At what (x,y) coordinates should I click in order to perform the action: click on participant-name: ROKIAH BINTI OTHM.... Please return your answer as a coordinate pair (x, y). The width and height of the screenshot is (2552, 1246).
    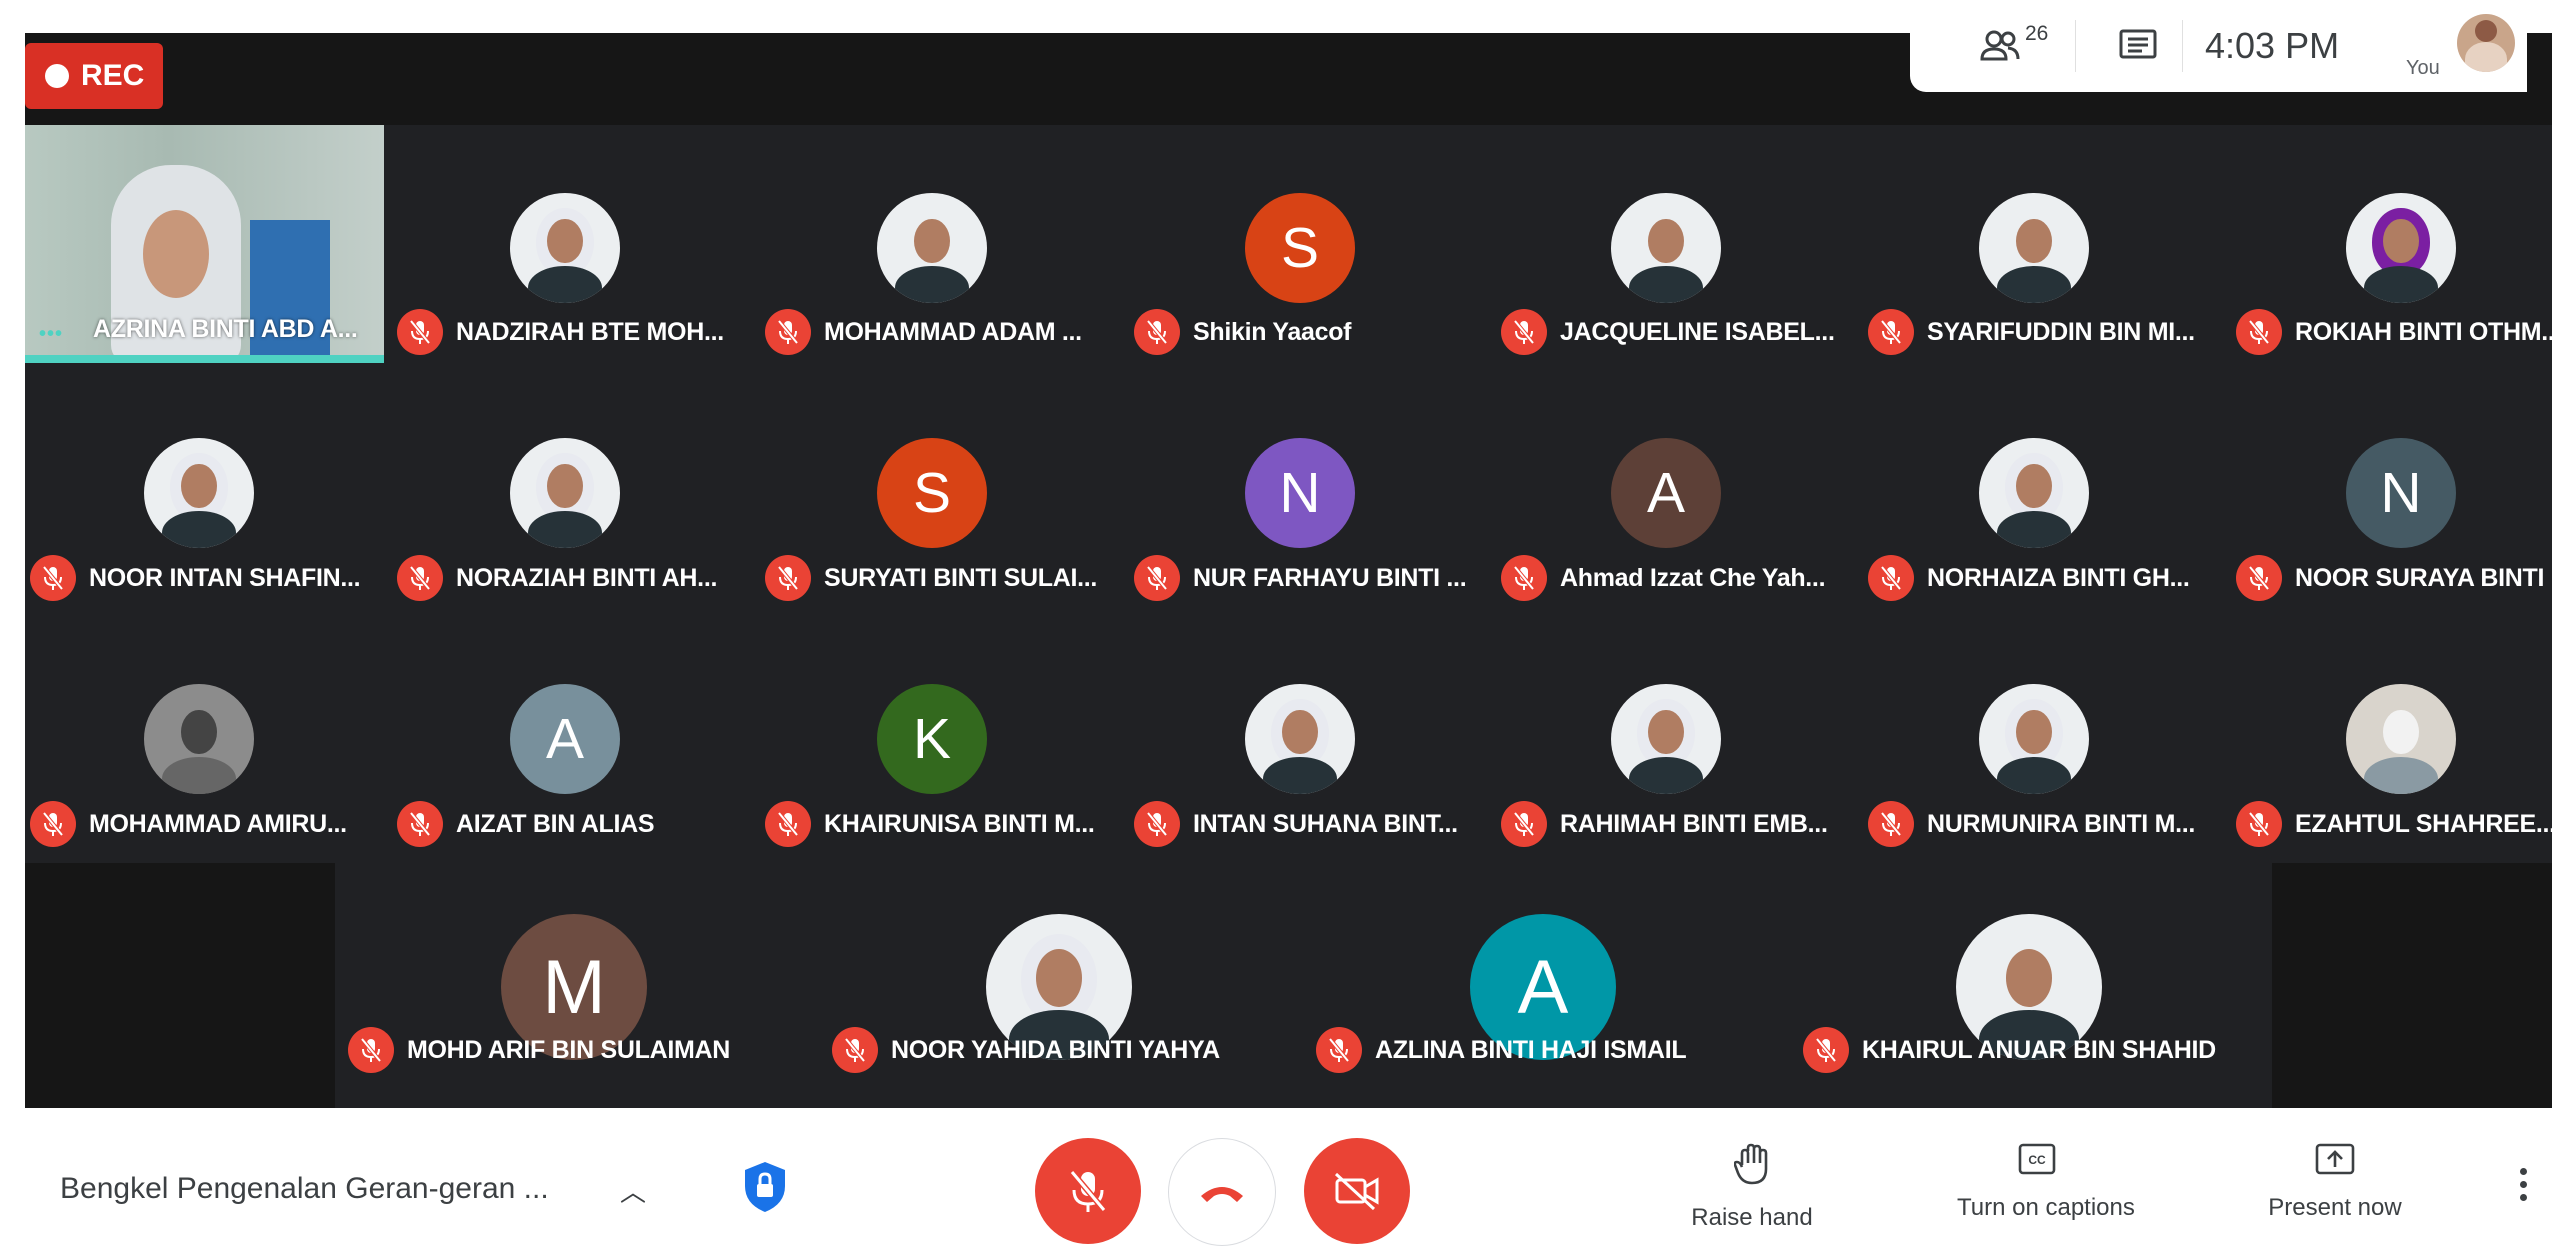
    Looking at the image, I should click on (2423, 331).